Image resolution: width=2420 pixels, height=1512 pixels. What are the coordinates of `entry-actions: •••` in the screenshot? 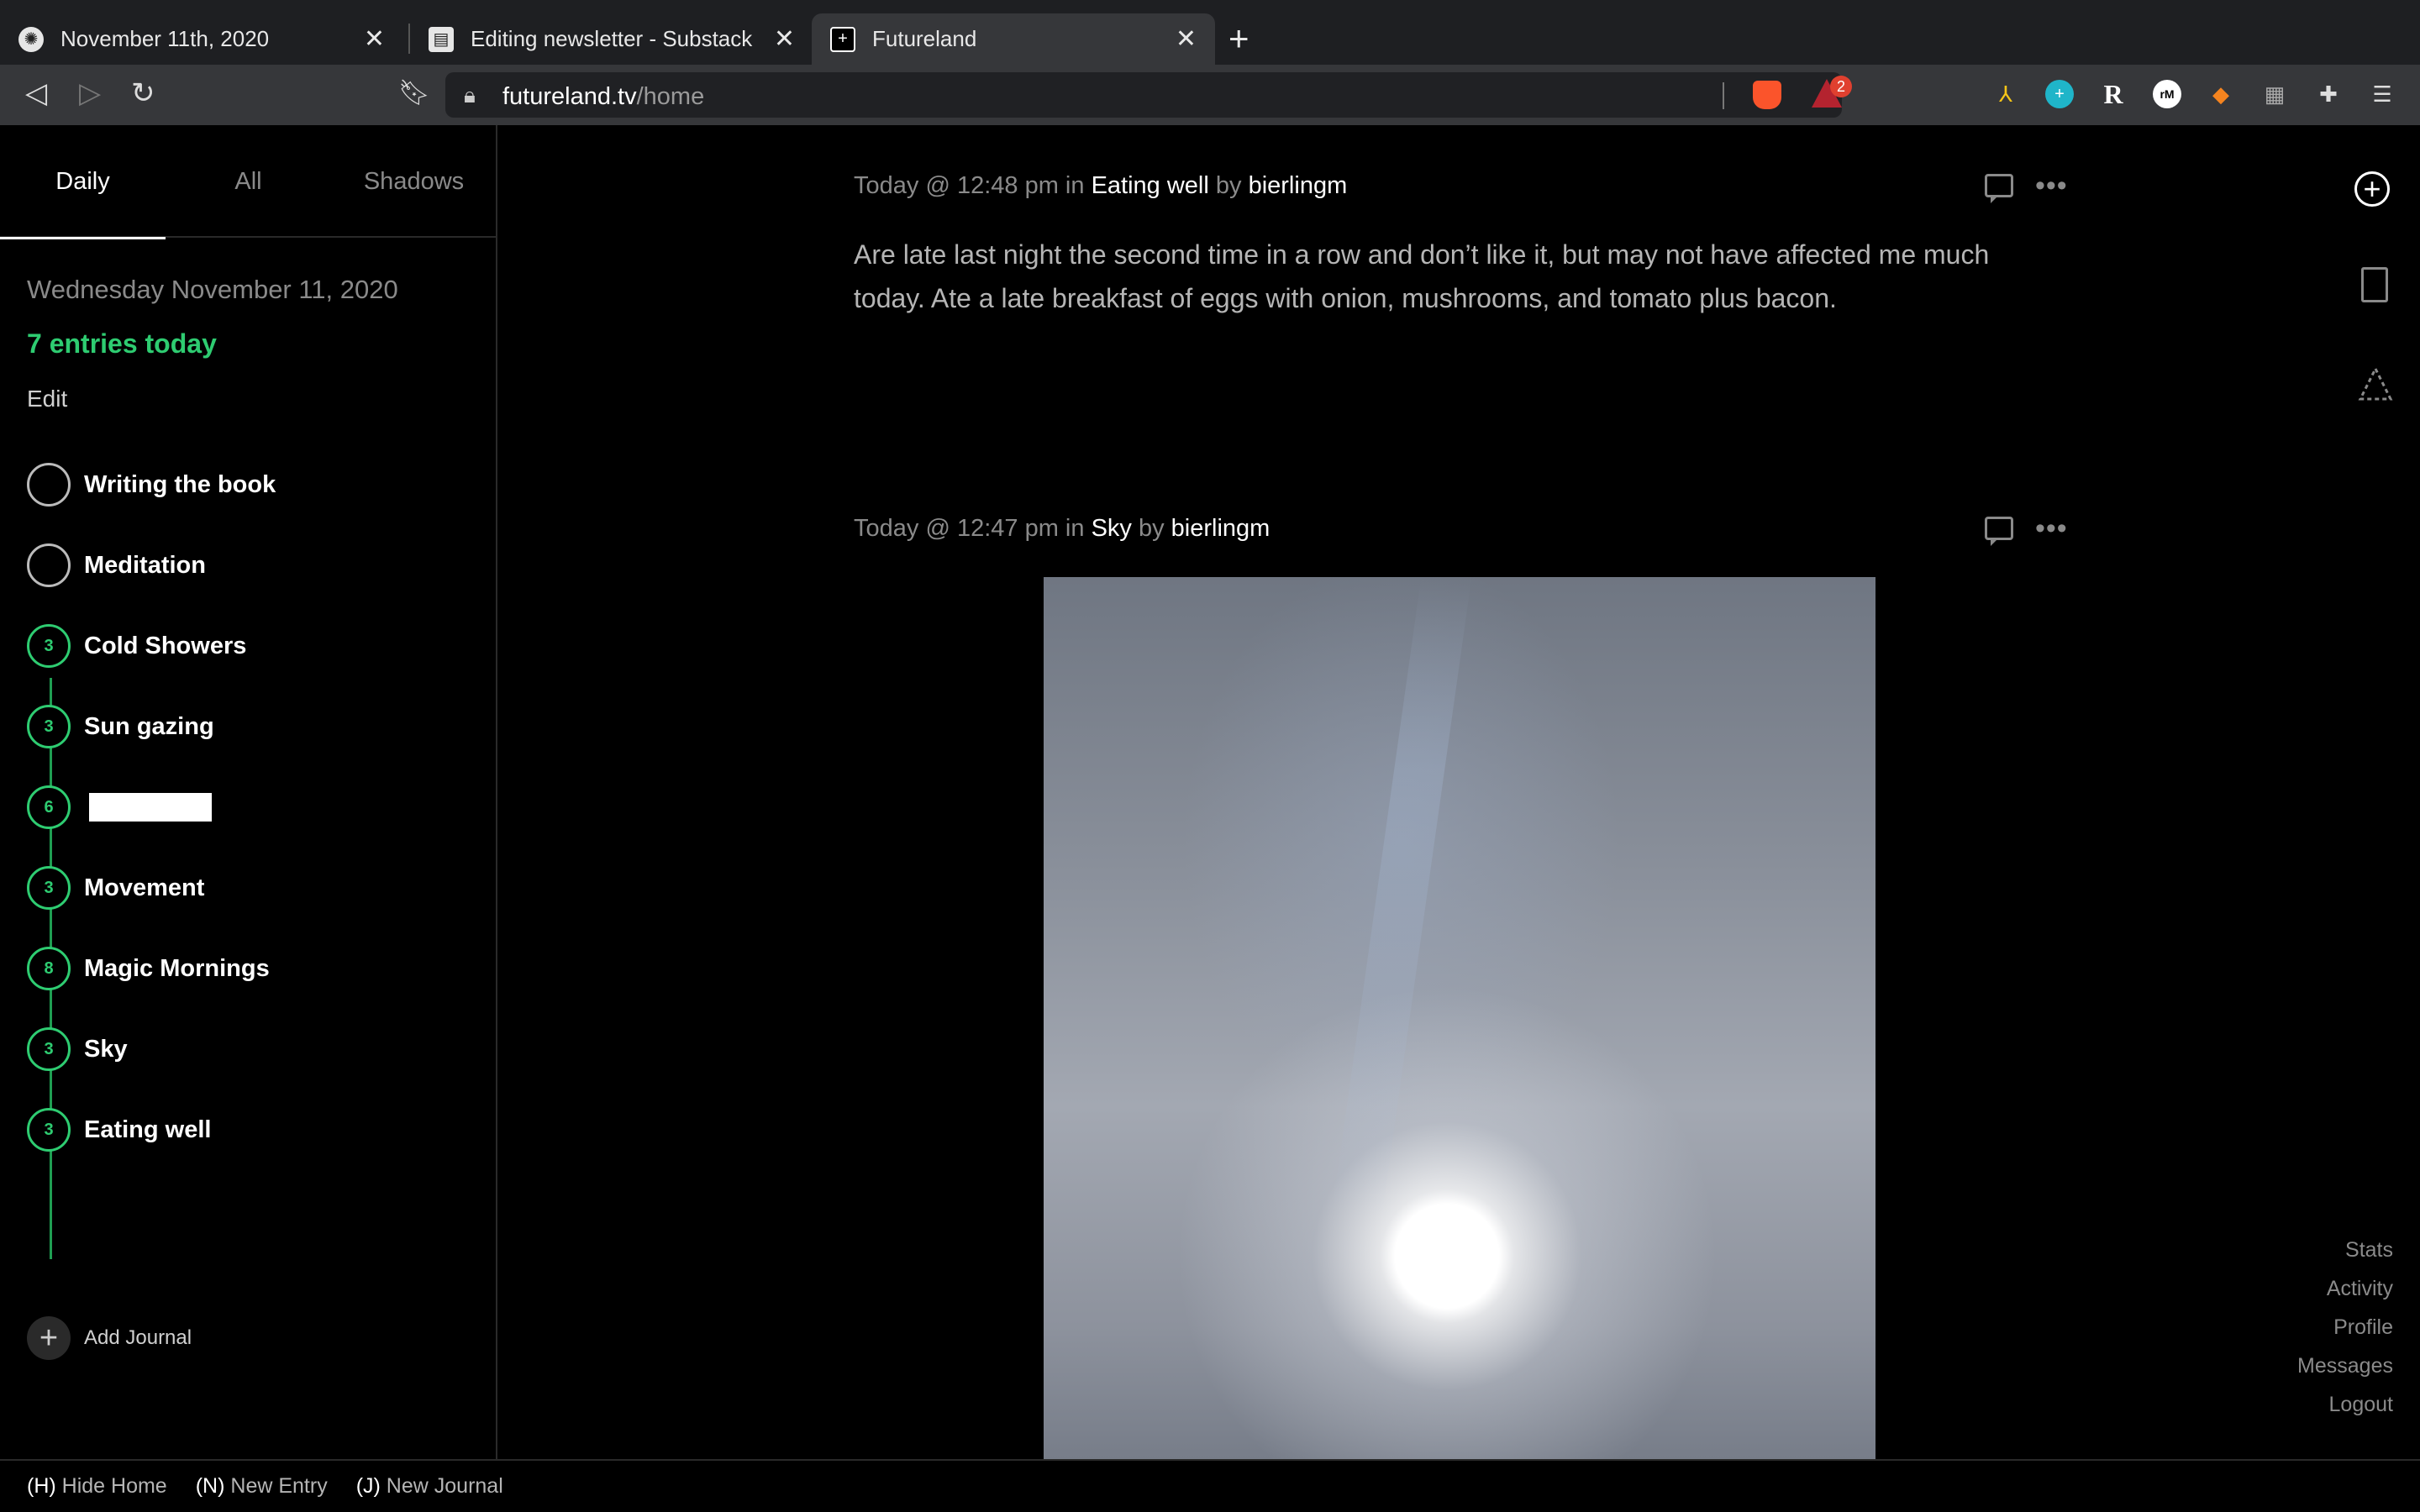 It's located at (2027, 187).